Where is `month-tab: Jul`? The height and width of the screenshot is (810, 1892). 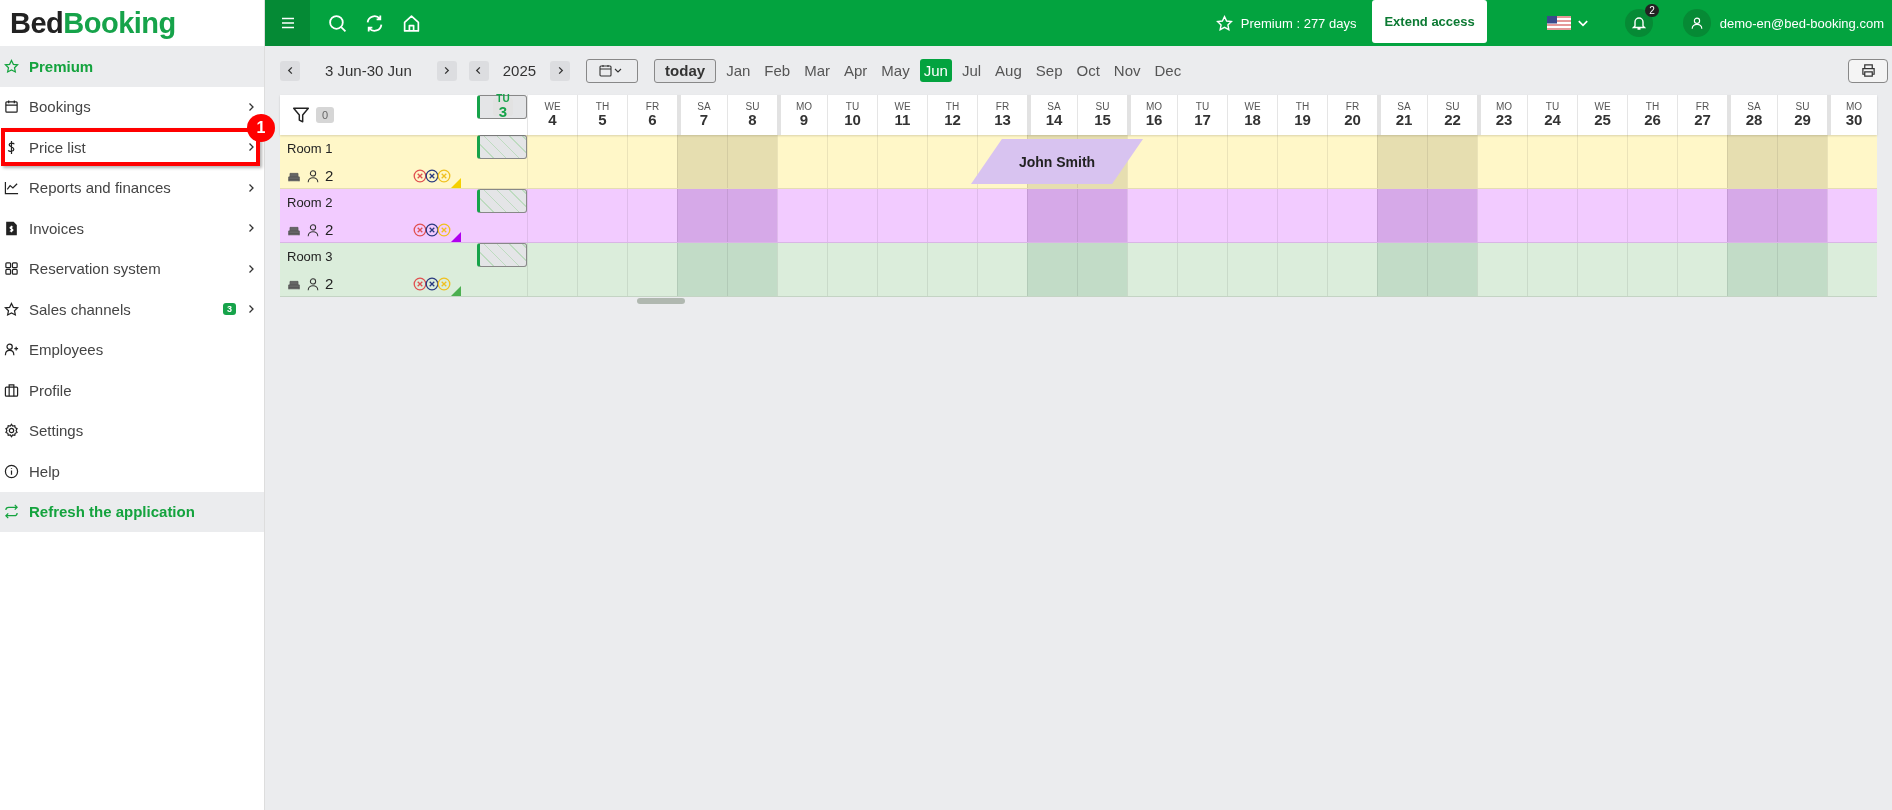
month-tab: Jul is located at coordinates (971, 70).